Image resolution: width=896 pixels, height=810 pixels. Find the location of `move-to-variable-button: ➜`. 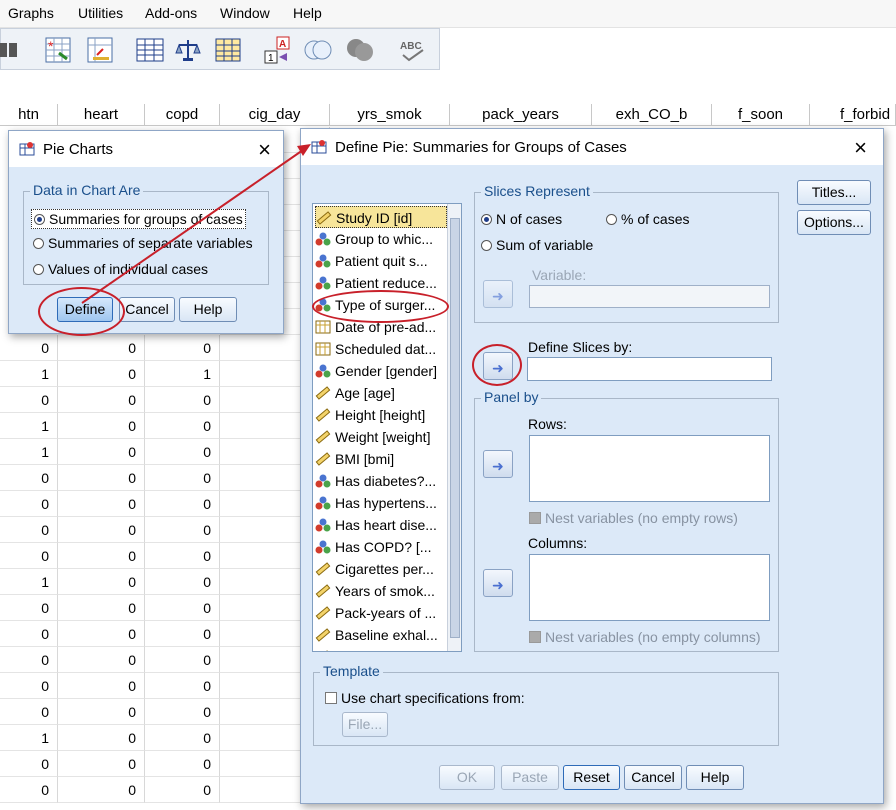

move-to-variable-button: ➜ is located at coordinates (498, 294).